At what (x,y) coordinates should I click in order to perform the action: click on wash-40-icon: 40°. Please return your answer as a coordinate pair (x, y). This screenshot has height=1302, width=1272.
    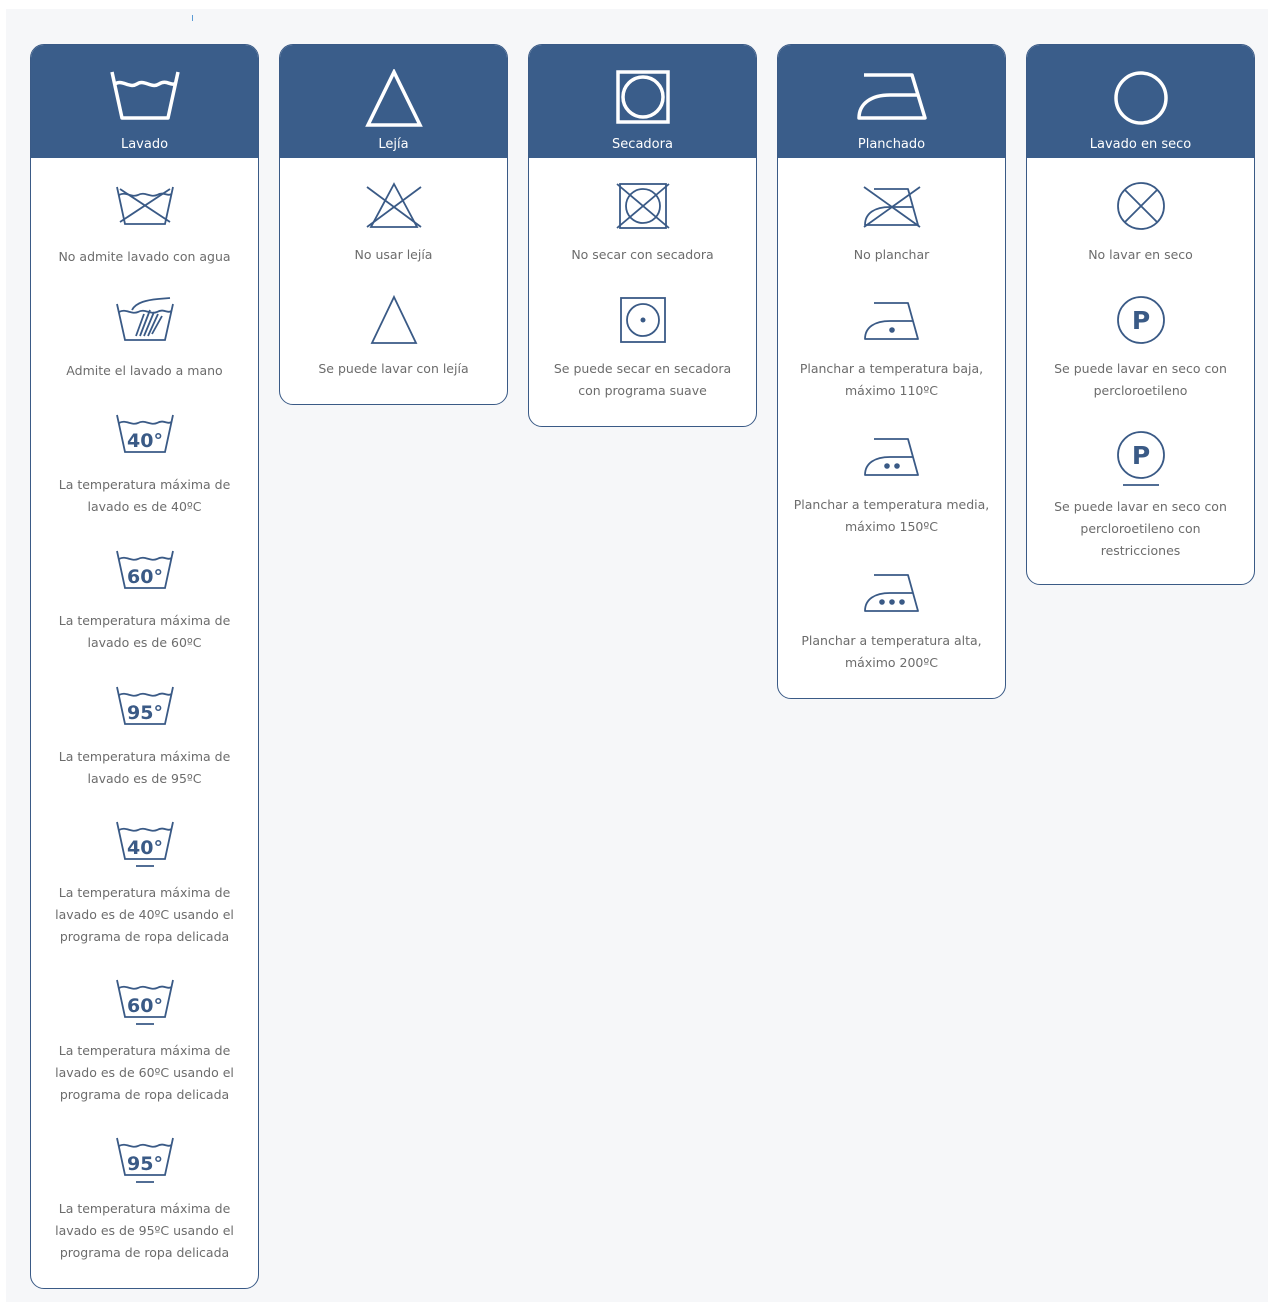
    Looking at the image, I should click on (144, 434).